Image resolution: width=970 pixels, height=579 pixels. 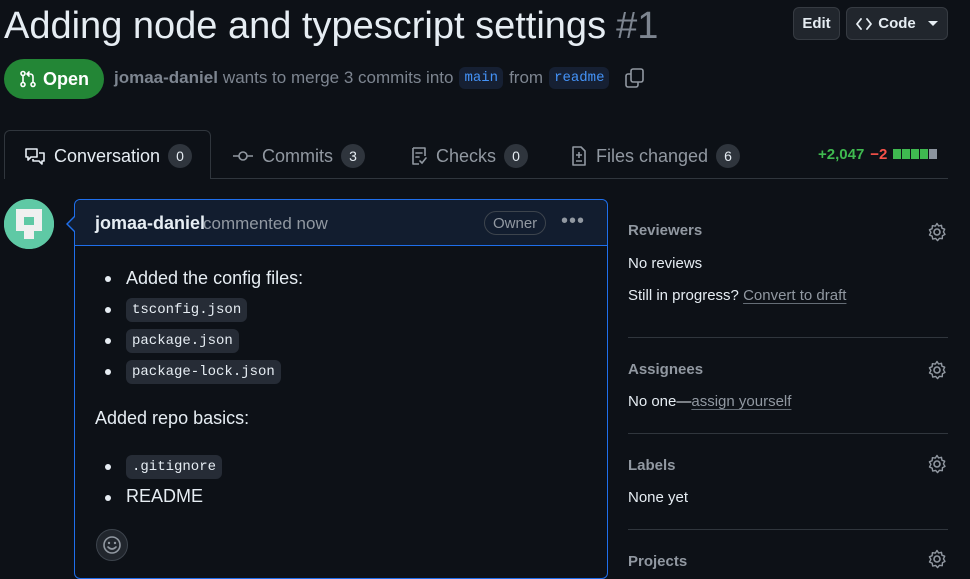 What do you see at coordinates (665, 263) in the screenshot?
I see `reviewers-value: No reviews` at bounding box center [665, 263].